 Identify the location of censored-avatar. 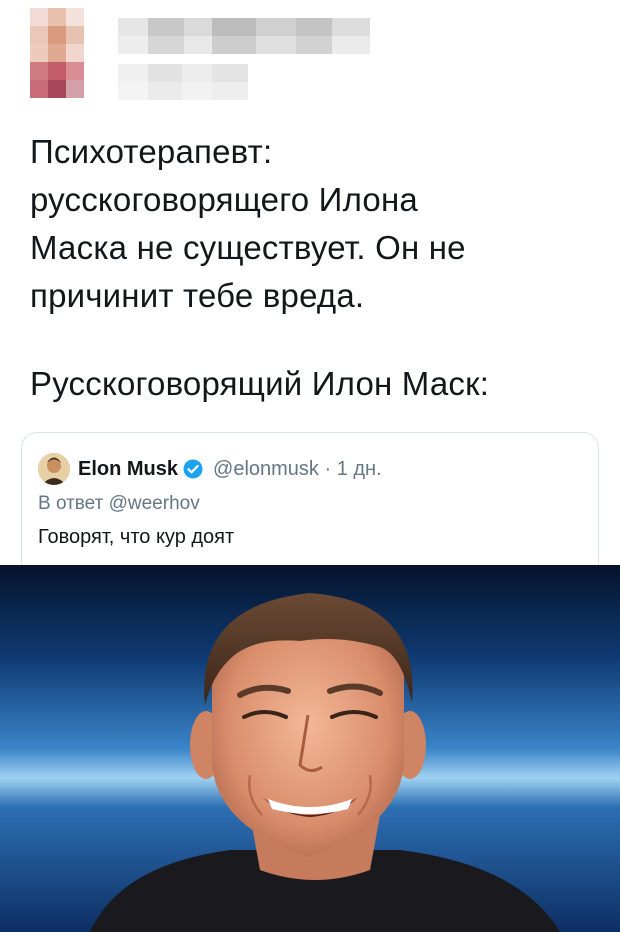
(66, 57).